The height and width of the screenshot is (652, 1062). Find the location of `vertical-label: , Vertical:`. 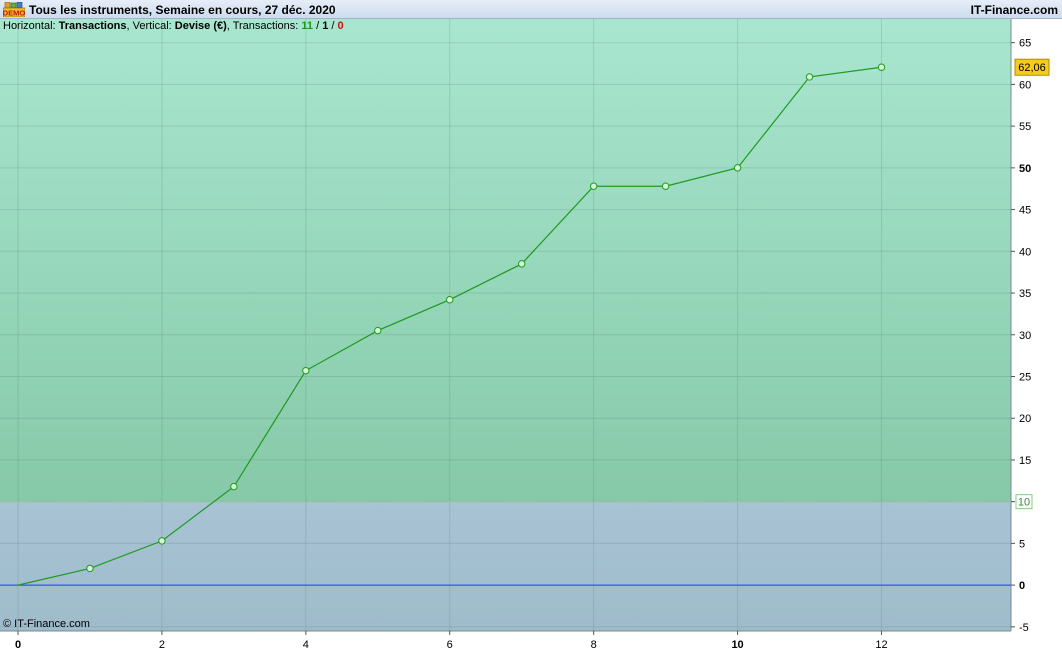

vertical-label: , Vertical: is located at coordinates (150, 26).